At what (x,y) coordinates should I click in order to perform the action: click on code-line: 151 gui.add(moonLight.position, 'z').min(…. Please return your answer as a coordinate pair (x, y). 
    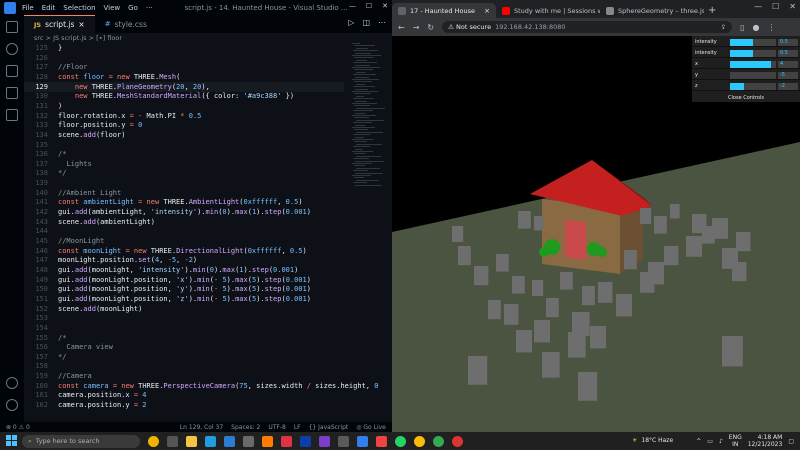
    Looking at the image, I should click on (184, 299).